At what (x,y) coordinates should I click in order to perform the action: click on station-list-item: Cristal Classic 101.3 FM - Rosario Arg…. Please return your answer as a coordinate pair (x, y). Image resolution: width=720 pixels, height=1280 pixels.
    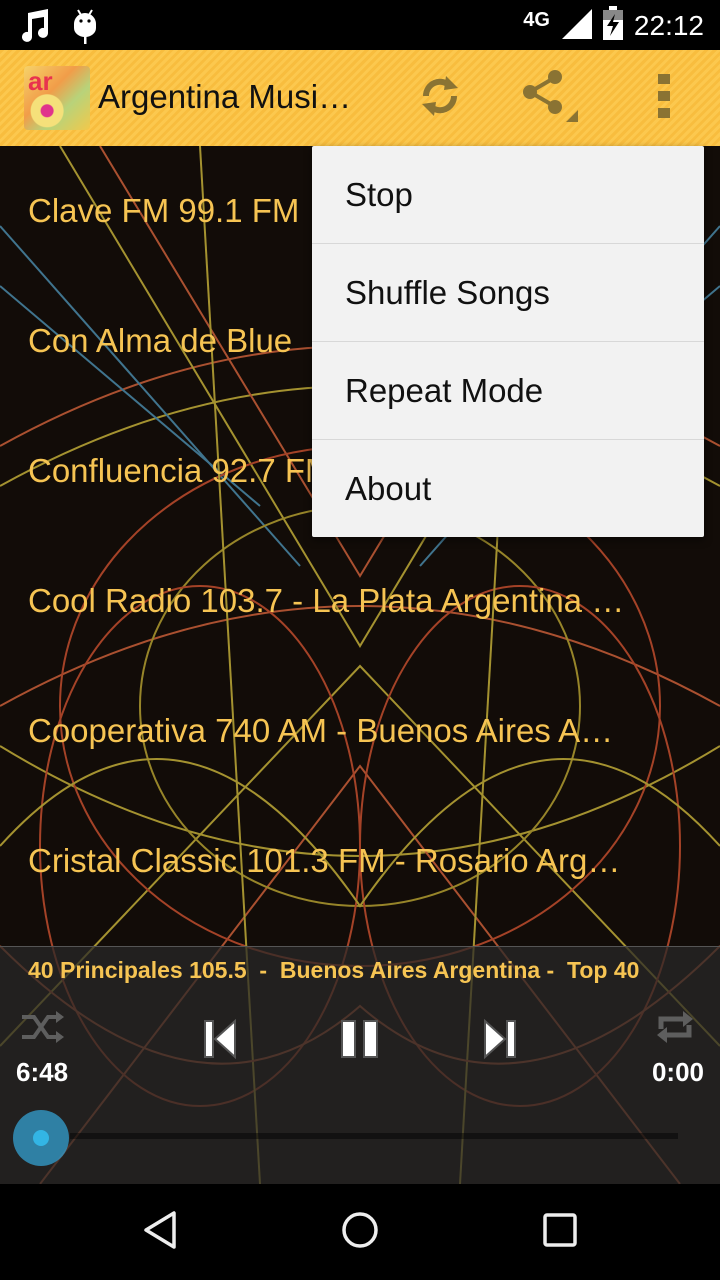
    Looking at the image, I should click on (334, 861).